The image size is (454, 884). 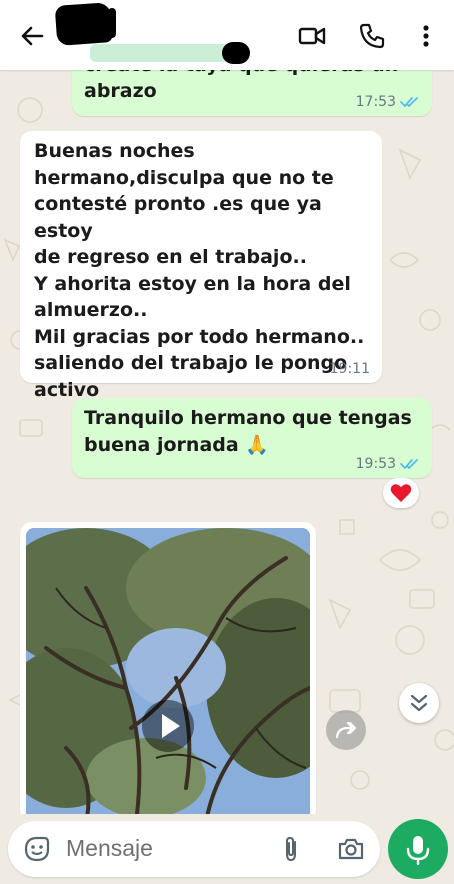 I want to click on play-button, so click(x=168, y=726).